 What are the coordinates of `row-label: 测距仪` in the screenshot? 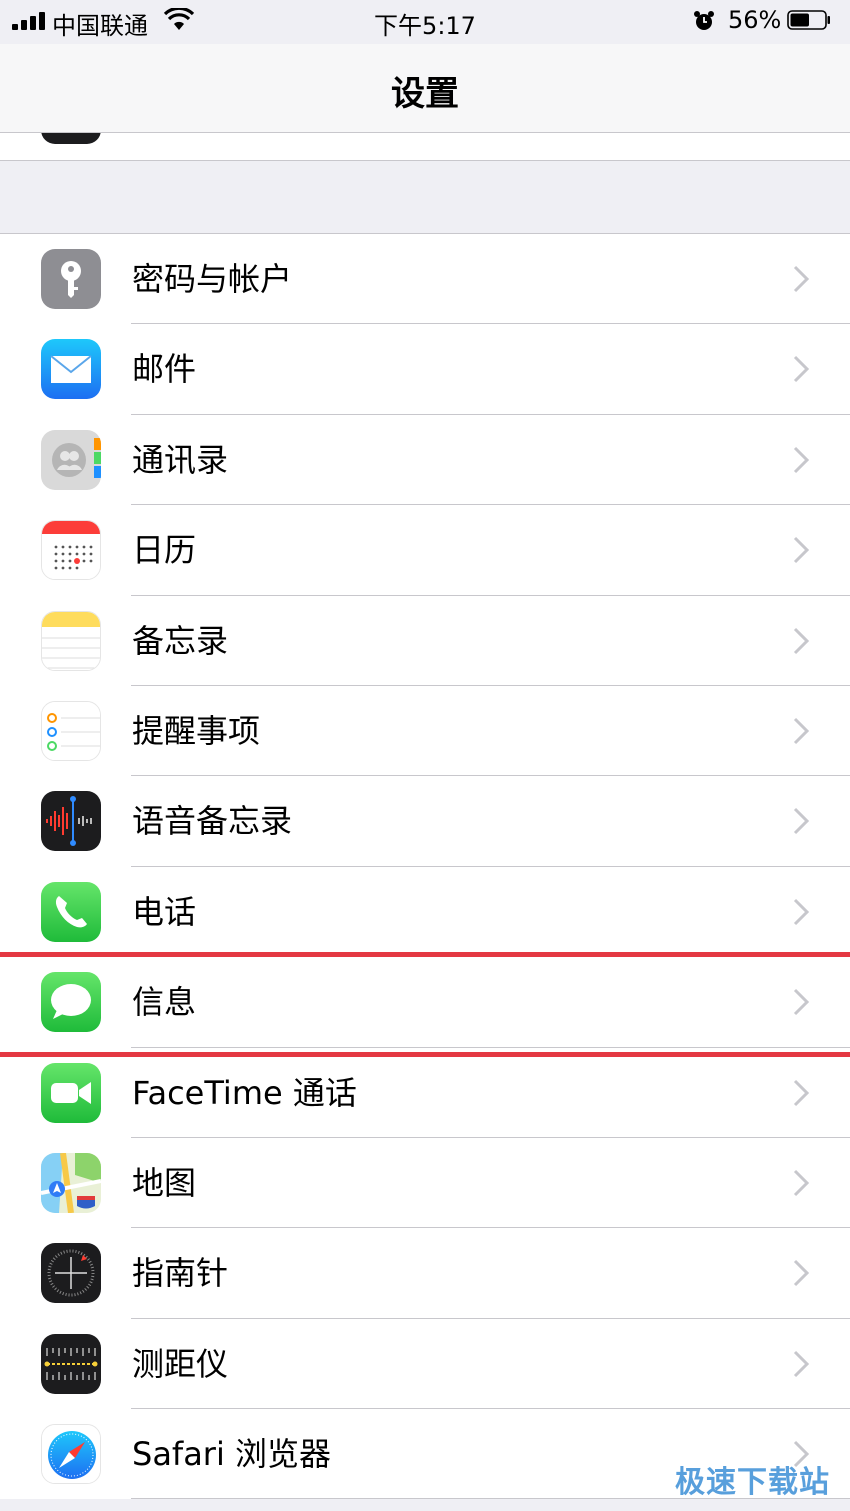 It's located at (180, 1363).